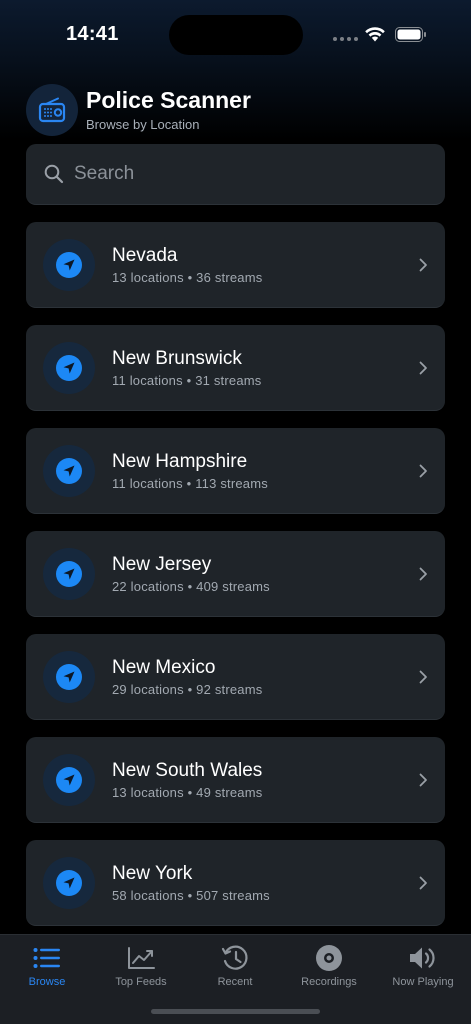 This screenshot has height=1024, width=471. Describe the element at coordinates (345, 39) in the screenshot. I see `cellular-signal-icon` at that location.